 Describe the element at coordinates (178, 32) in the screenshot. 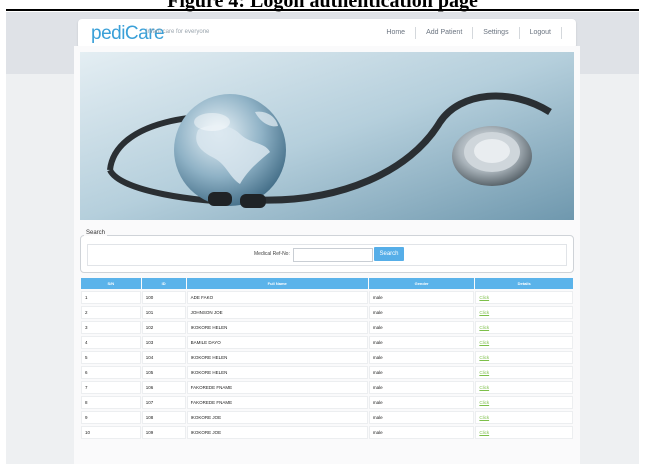

I see `app-tagline: Infant care for everyone` at that location.